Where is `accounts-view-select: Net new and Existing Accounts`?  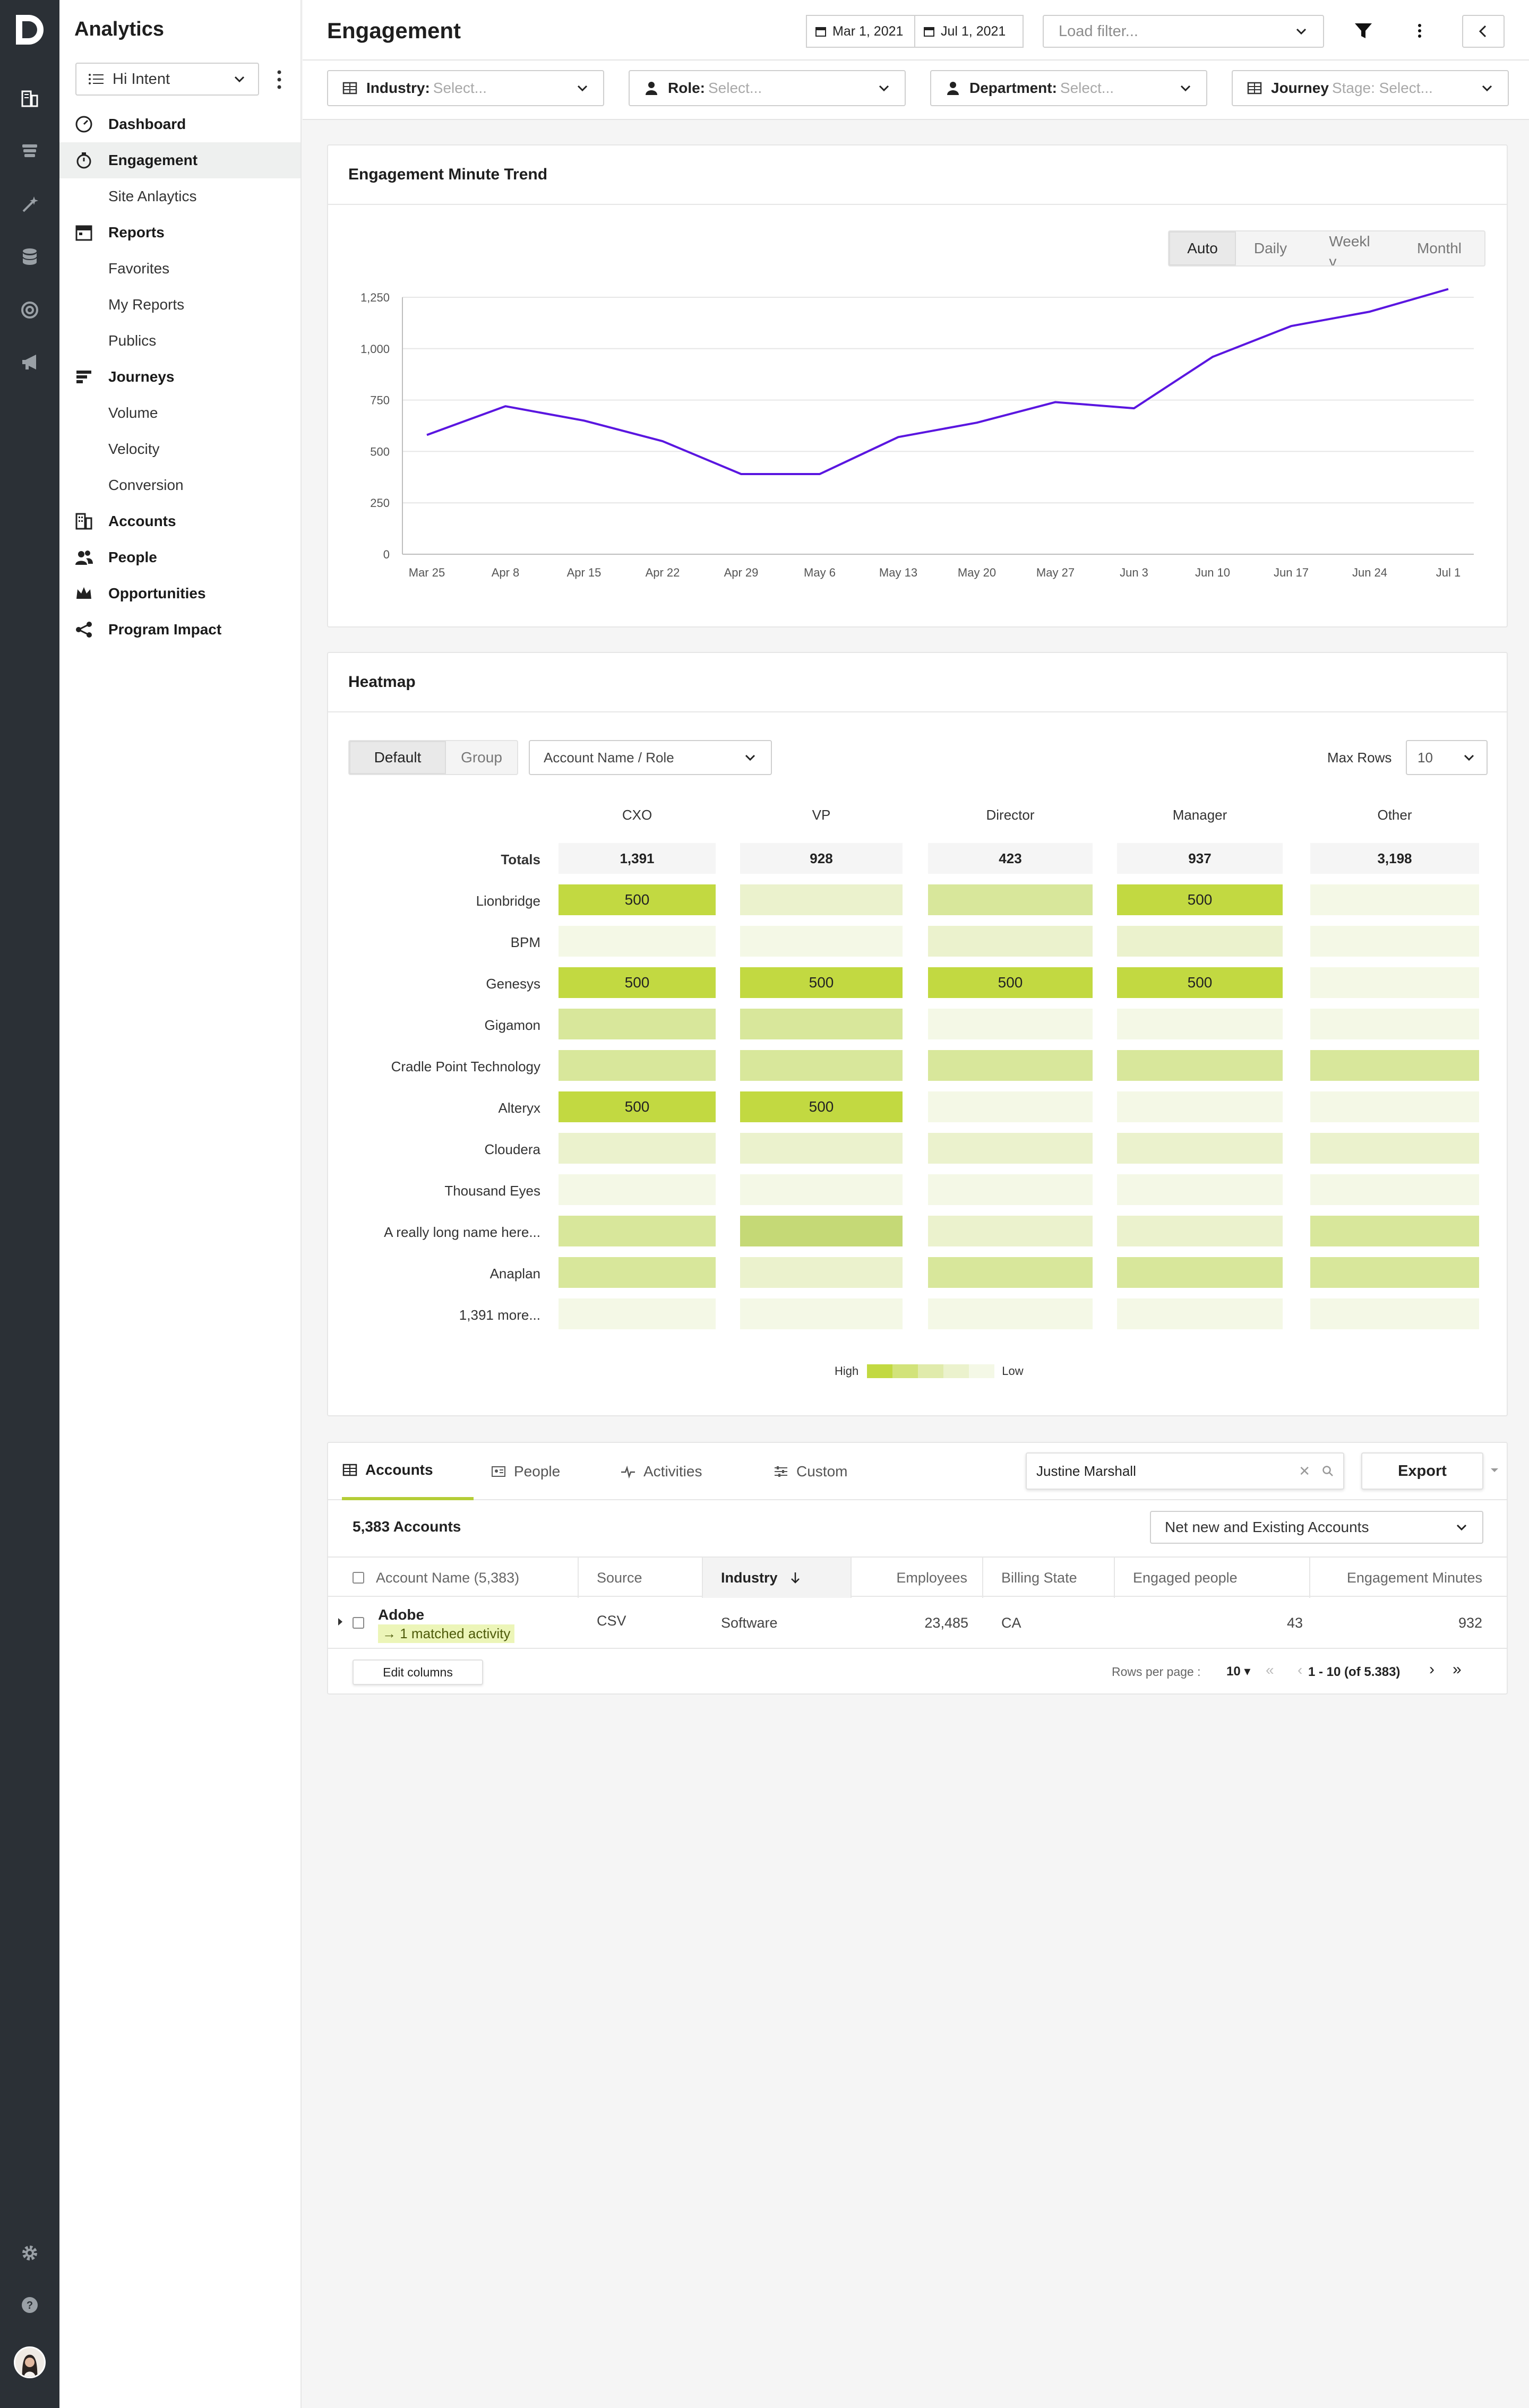 accounts-view-select: Net new and Existing Accounts is located at coordinates (1316, 1527).